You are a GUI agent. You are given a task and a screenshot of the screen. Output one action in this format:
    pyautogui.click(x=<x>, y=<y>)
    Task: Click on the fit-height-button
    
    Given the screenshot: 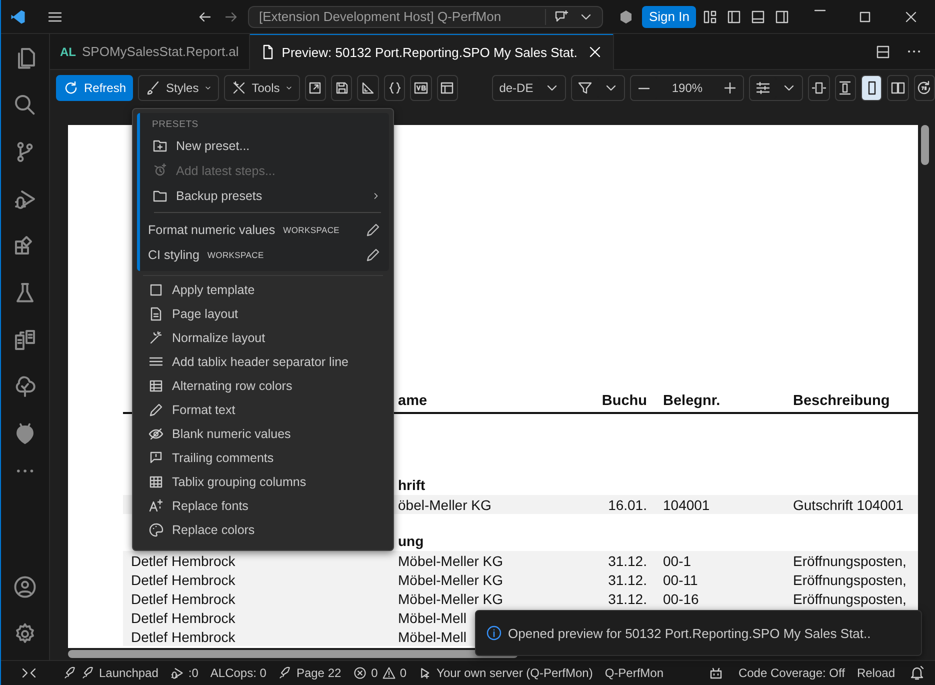 What is the action you would take?
    pyautogui.click(x=845, y=88)
    